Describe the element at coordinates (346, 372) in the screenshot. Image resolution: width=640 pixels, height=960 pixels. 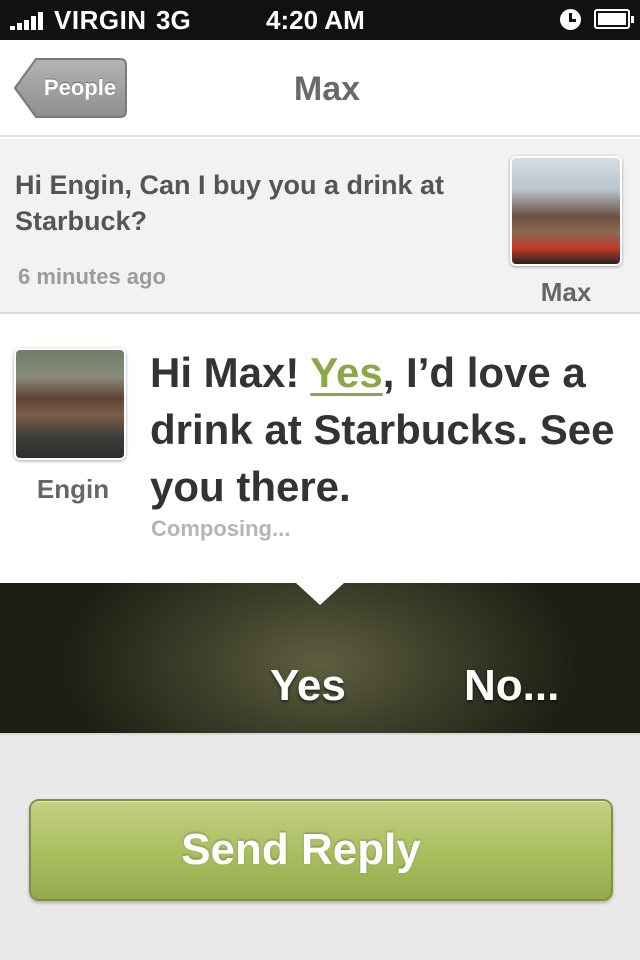
I see `reply-highlight-word: Yes` at that location.